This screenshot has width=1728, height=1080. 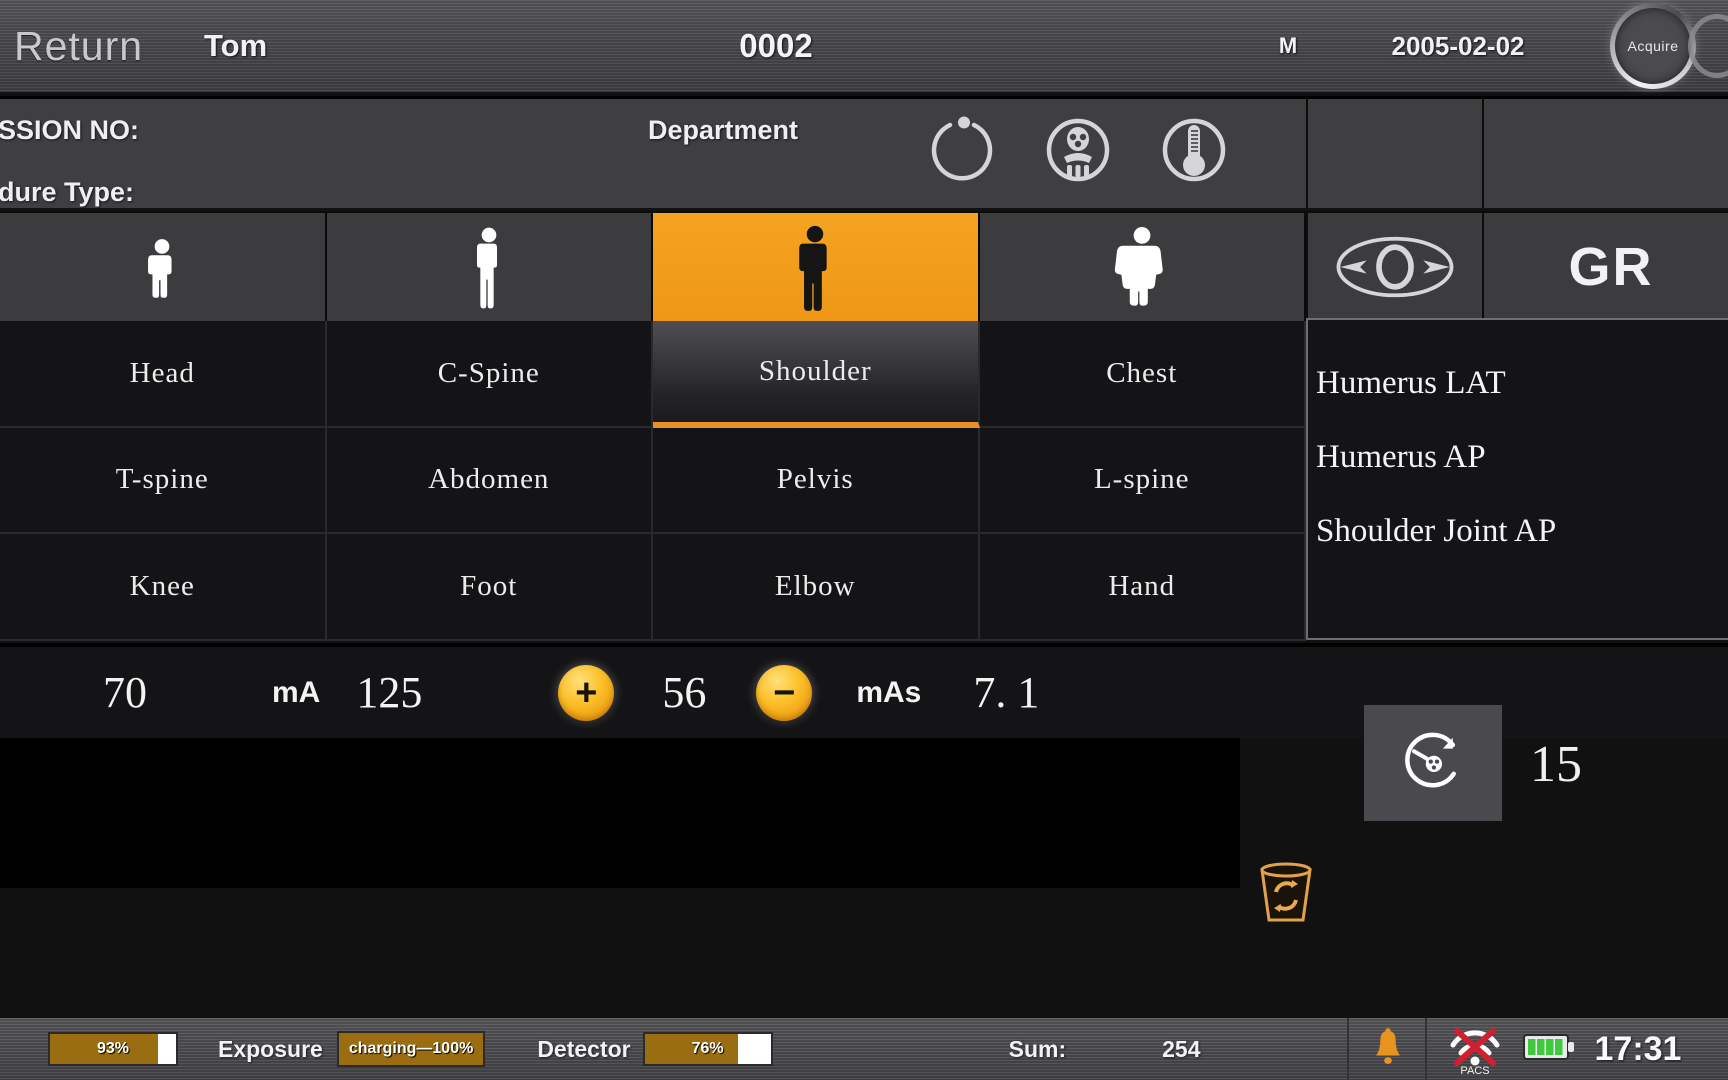 I want to click on size-option-large-adult, so click(x=1142, y=267).